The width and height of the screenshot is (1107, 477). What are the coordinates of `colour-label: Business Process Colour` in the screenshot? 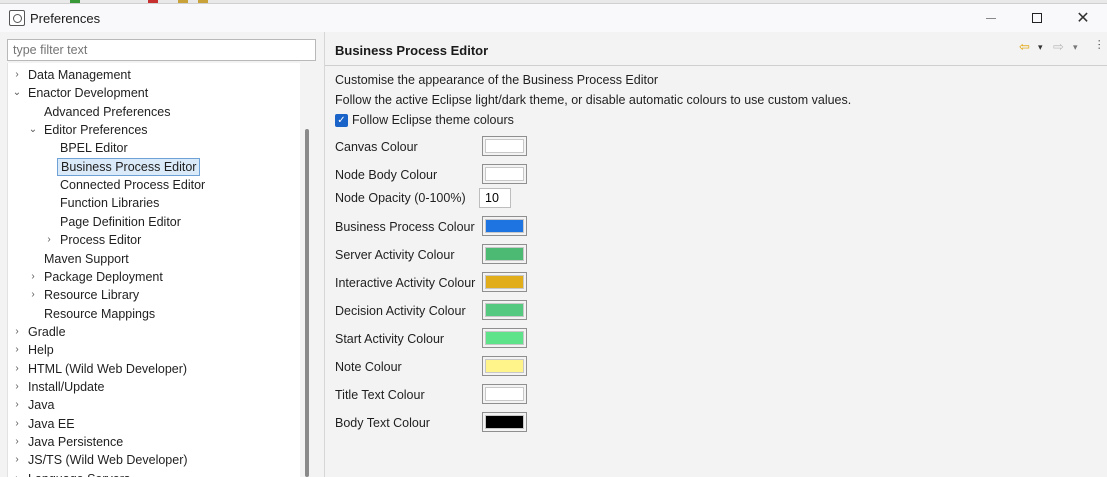 It's located at (405, 227).